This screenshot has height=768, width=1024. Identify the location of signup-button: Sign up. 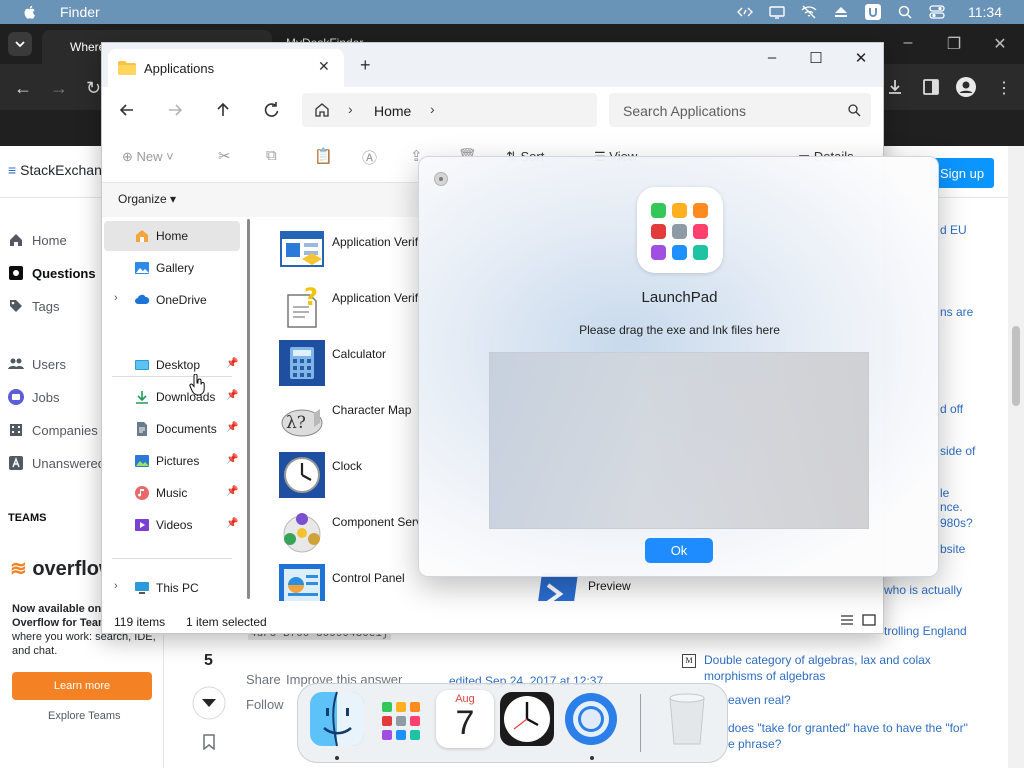
(962, 173).